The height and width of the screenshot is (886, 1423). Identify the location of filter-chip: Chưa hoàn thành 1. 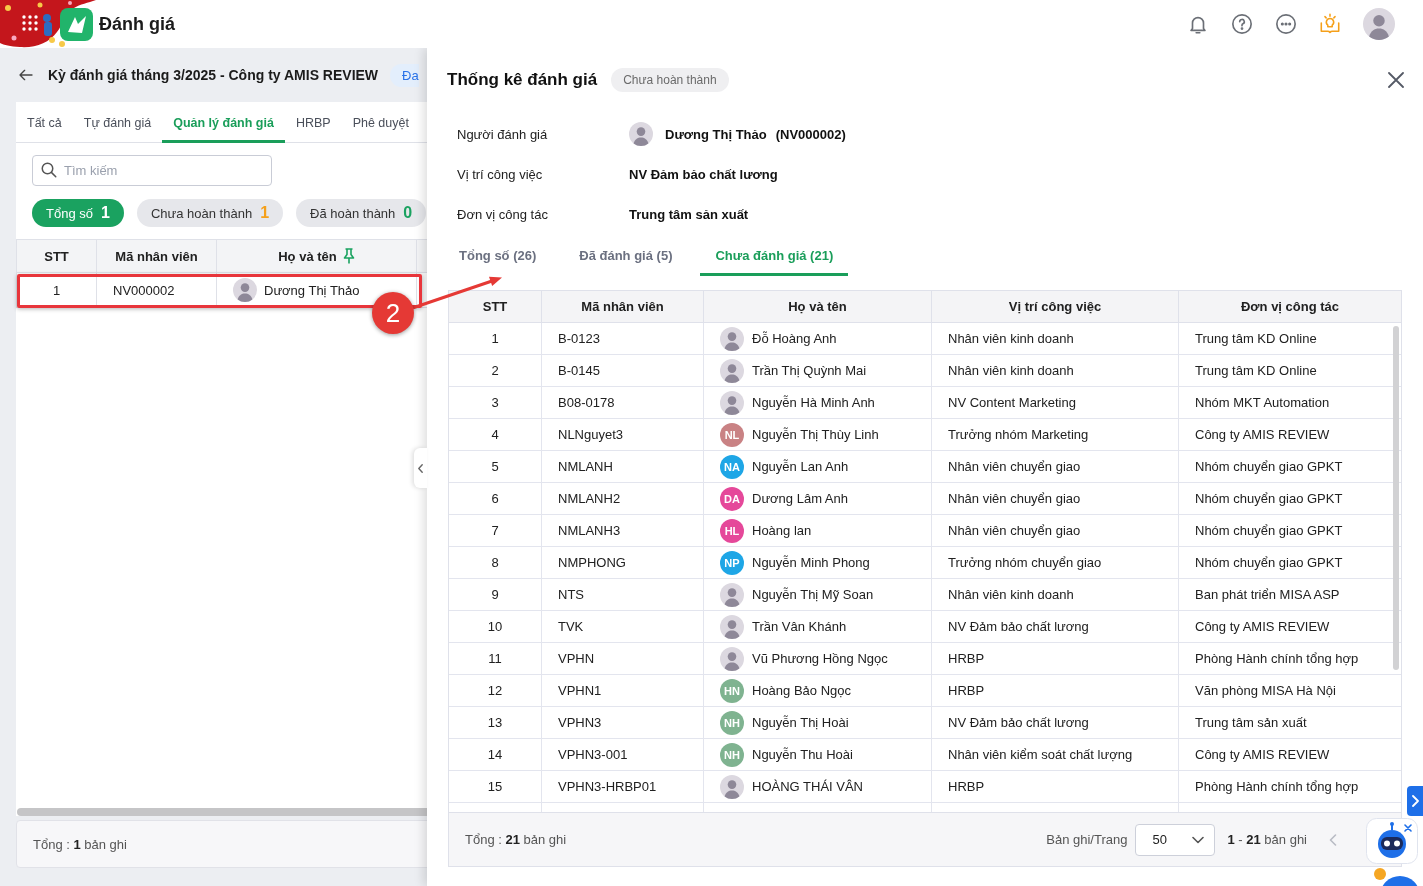
(210, 213).